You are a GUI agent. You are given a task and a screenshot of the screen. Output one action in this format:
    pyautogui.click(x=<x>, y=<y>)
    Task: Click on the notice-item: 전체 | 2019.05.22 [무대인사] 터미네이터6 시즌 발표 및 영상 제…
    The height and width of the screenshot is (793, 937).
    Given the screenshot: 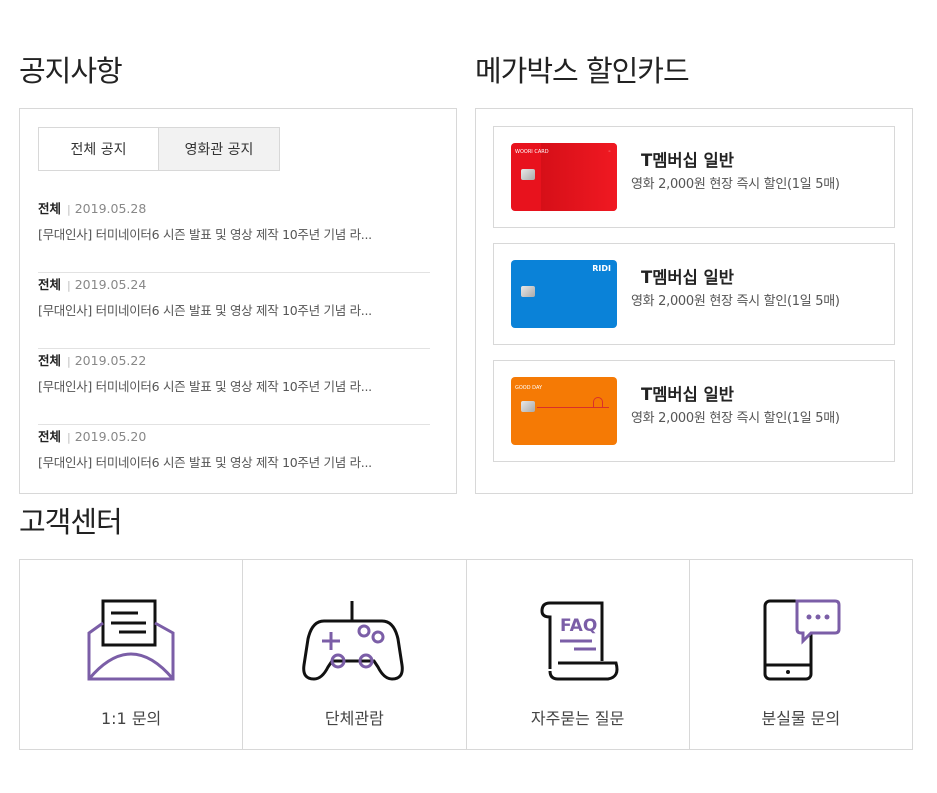 What is the action you would take?
    pyautogui.click(x=234, y=387)
    